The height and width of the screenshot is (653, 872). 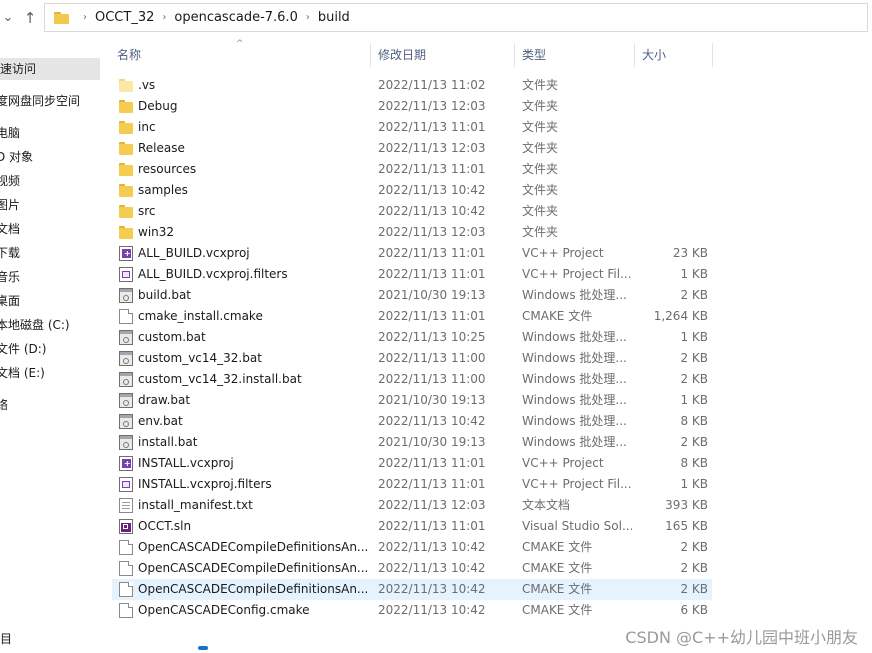 I want to click on nav-item-videos: 视频, so click(x=10, y=181).